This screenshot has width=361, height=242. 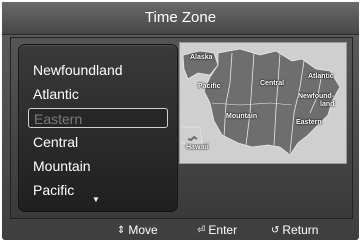 I want to click on zone-item-eastern: Eastern, so click(x=98, y=118).